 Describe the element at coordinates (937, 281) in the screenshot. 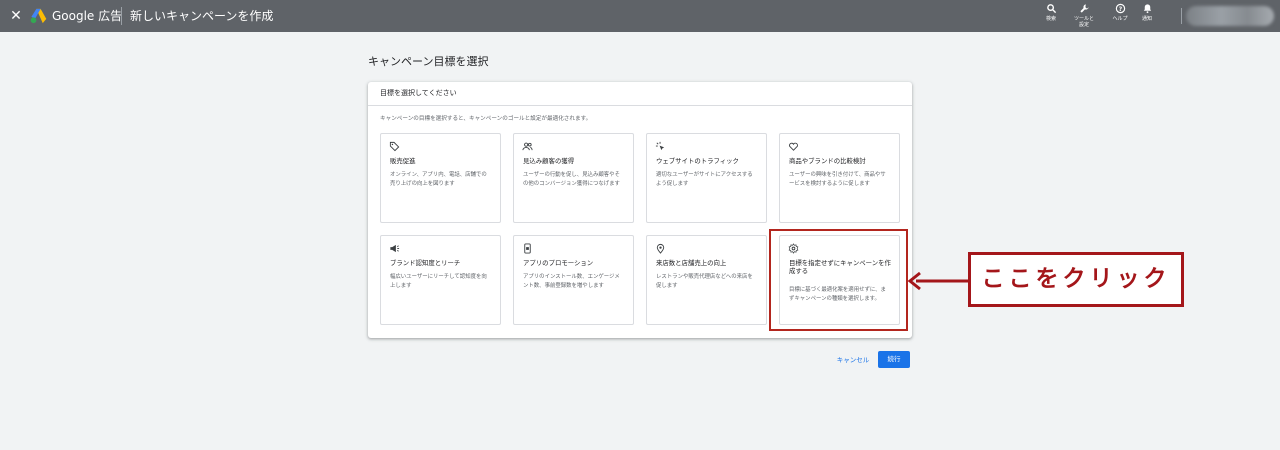

I see `arrow-left-icon` at that location.